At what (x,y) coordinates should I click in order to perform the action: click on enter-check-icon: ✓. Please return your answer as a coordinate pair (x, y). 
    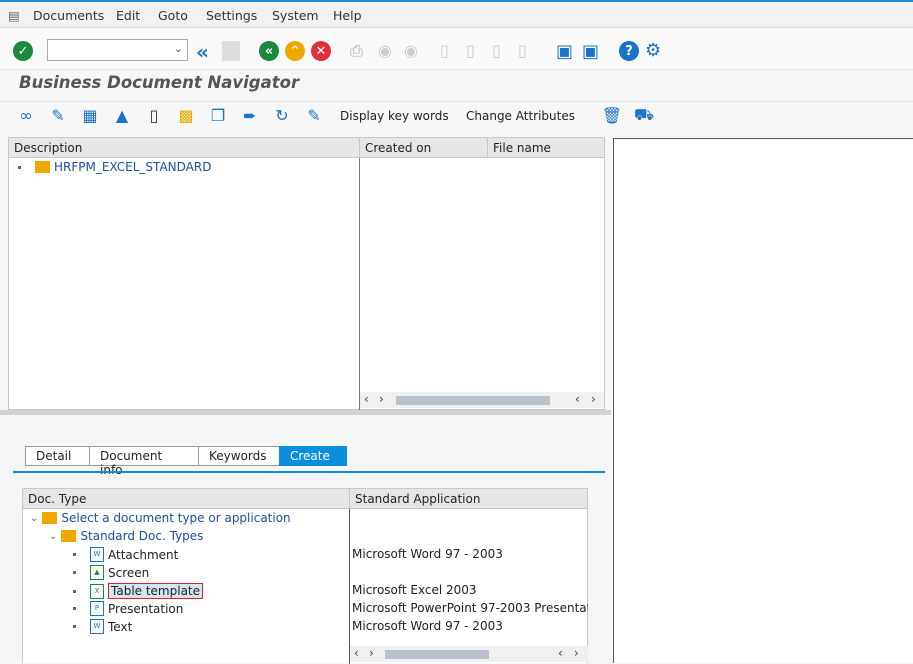
    Looking at the image, I should click on (23, 51).